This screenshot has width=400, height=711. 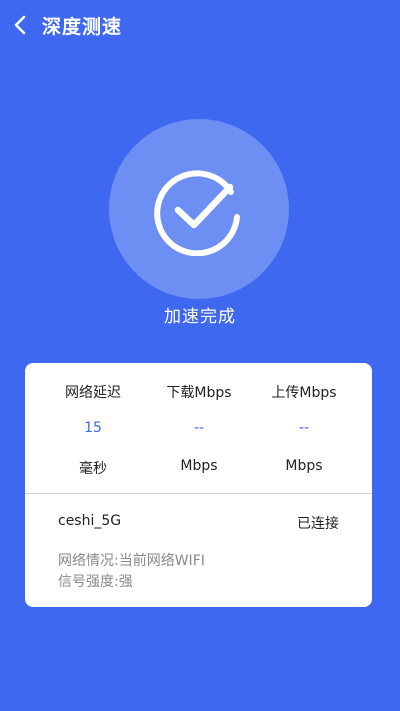 I want to click on metric-latency: 网络延迟 15 毫秒, so click(x=93, y=428).